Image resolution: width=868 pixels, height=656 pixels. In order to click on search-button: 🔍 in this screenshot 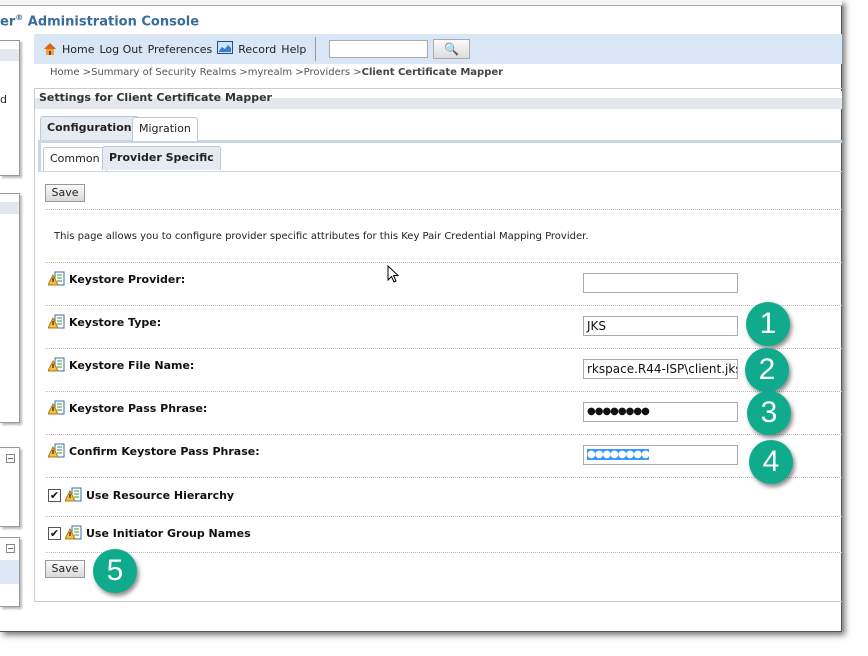, I will do `click(452, 49)`.